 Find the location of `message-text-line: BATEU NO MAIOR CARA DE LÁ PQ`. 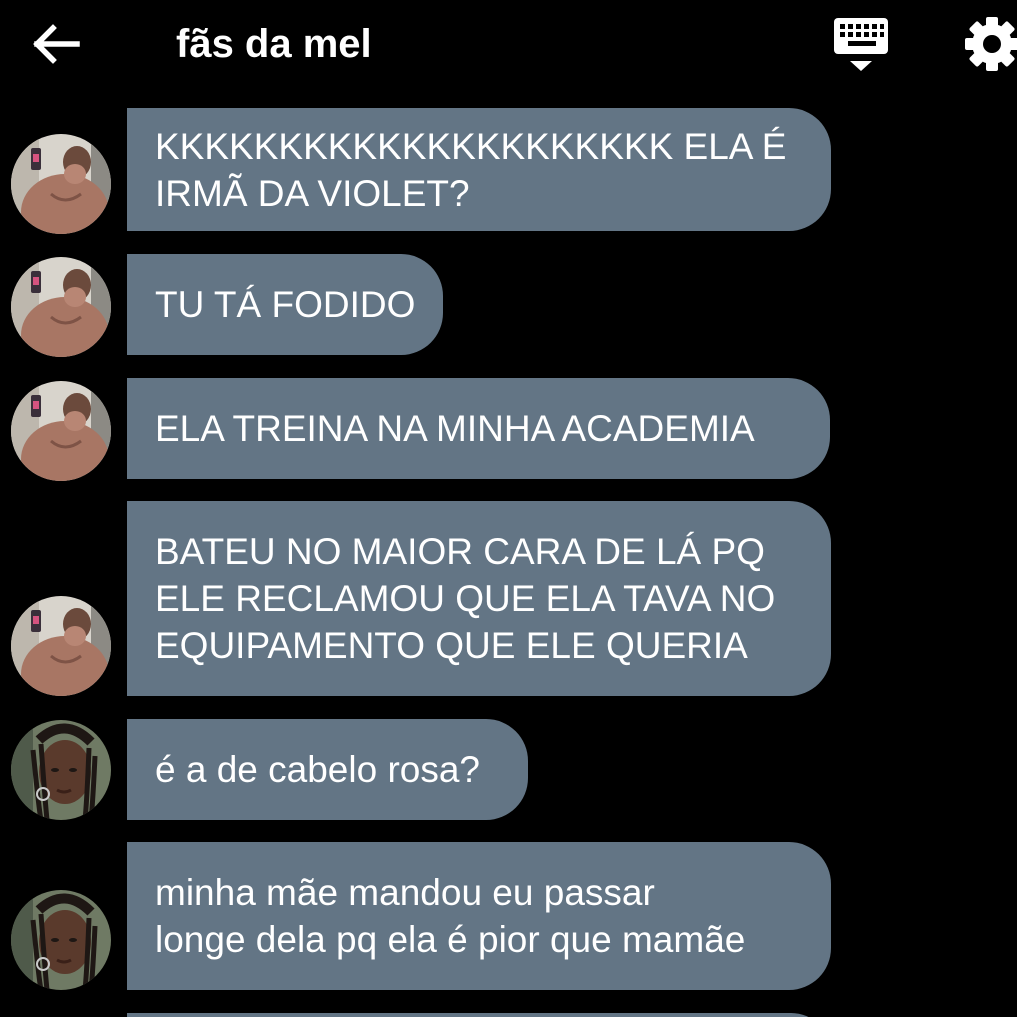

message-text-line: BATEU NO MAIOR CARA DE LÁ PQ is located at coordinates (460, 551).